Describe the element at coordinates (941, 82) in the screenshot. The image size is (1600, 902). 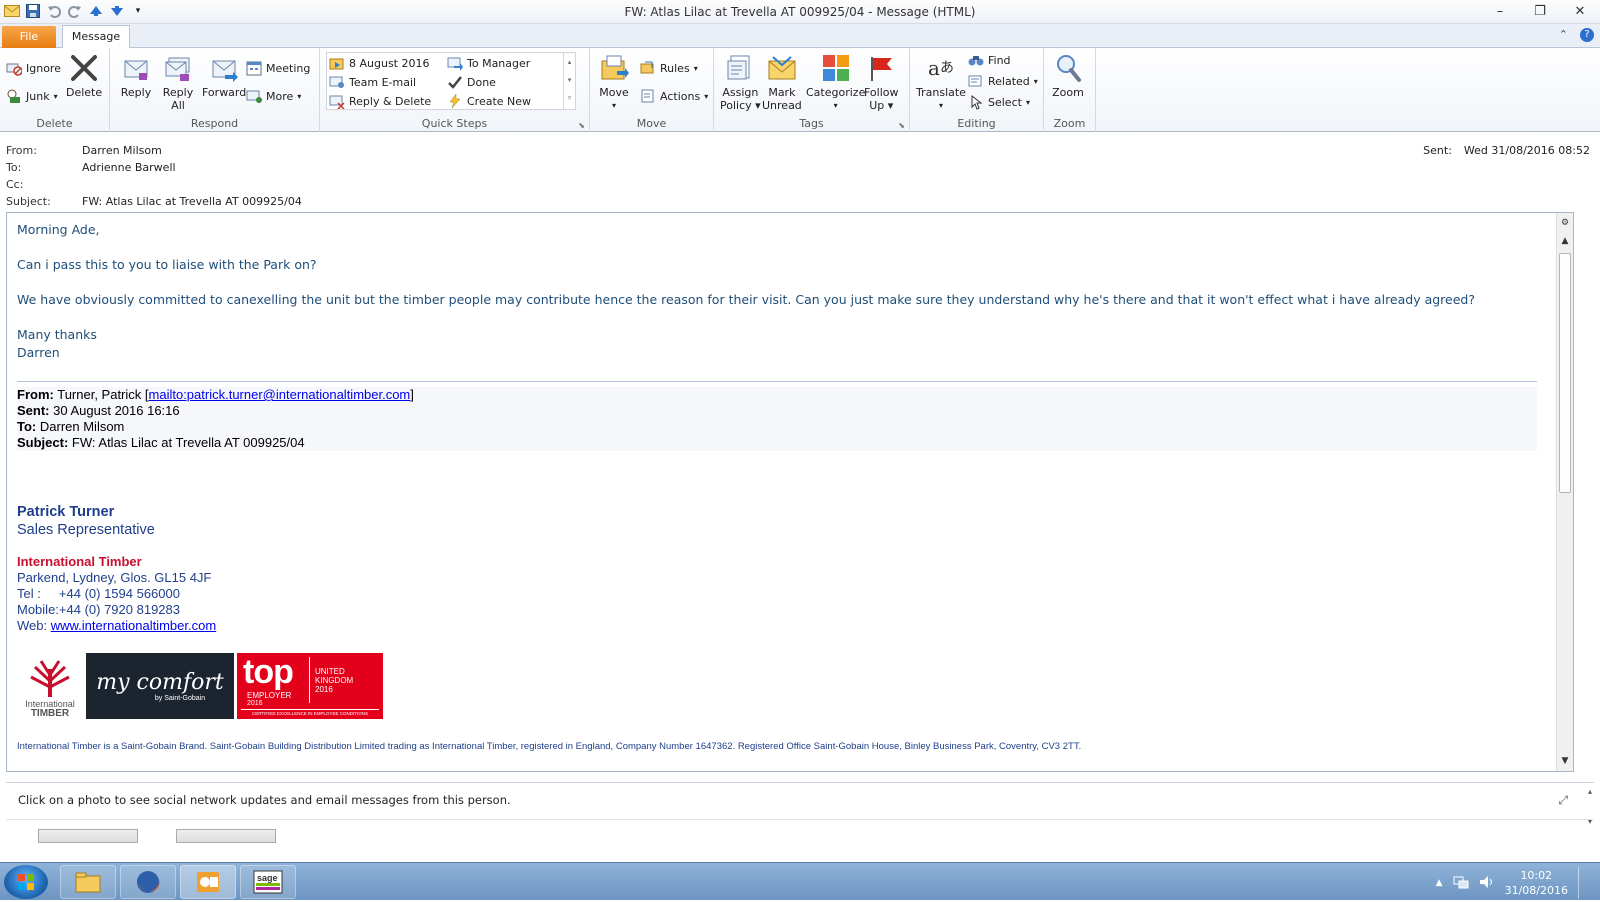
I see `translate-button: aあ Translate ▾` at that location.